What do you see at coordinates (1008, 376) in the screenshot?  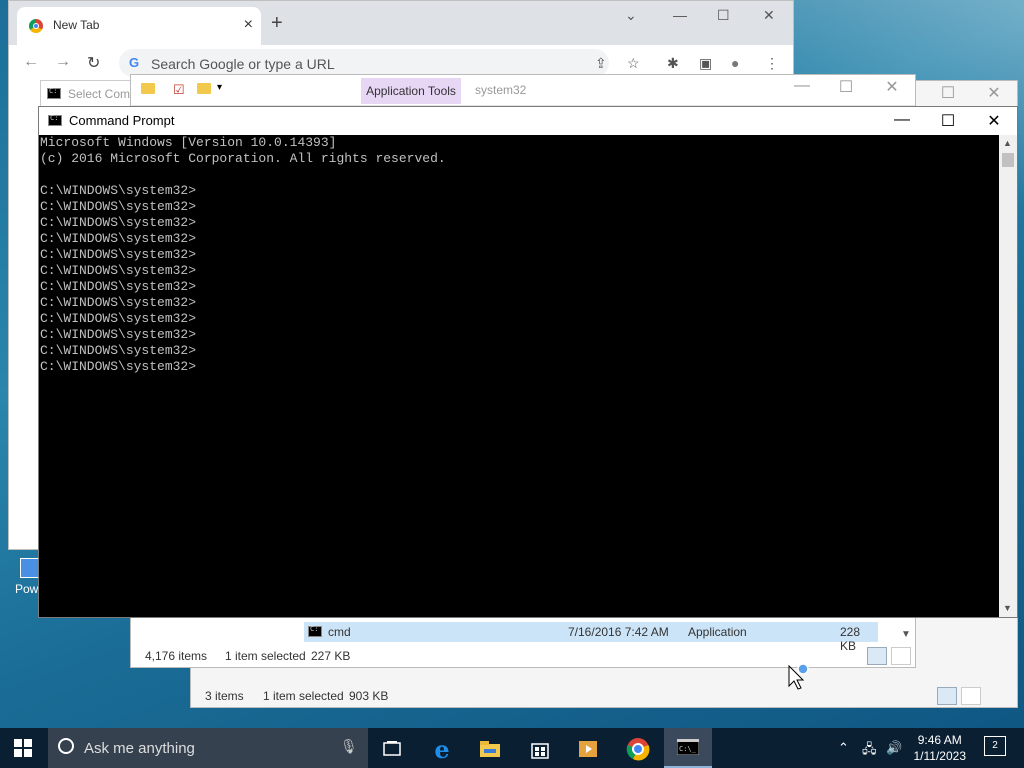 I see `cmd-scrollbar: ▲ ▼` at bounding box center [1008, 376].